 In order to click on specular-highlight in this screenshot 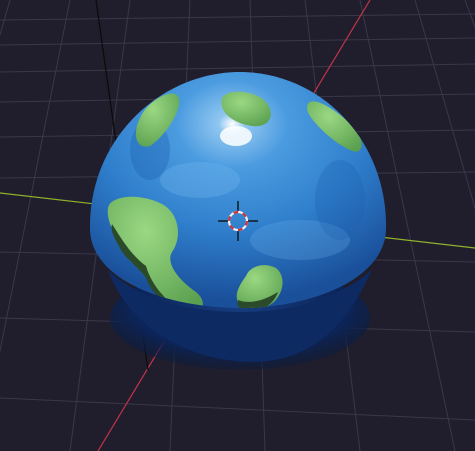, I will do `click(236, 136)`.